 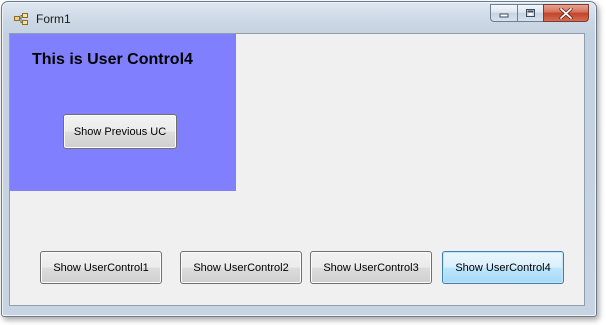 What do you see at coordinates (120, 131) in the screenshot?
I see `show-previous-uc-button: Show Previous UC` at bounding box center [120, 131].